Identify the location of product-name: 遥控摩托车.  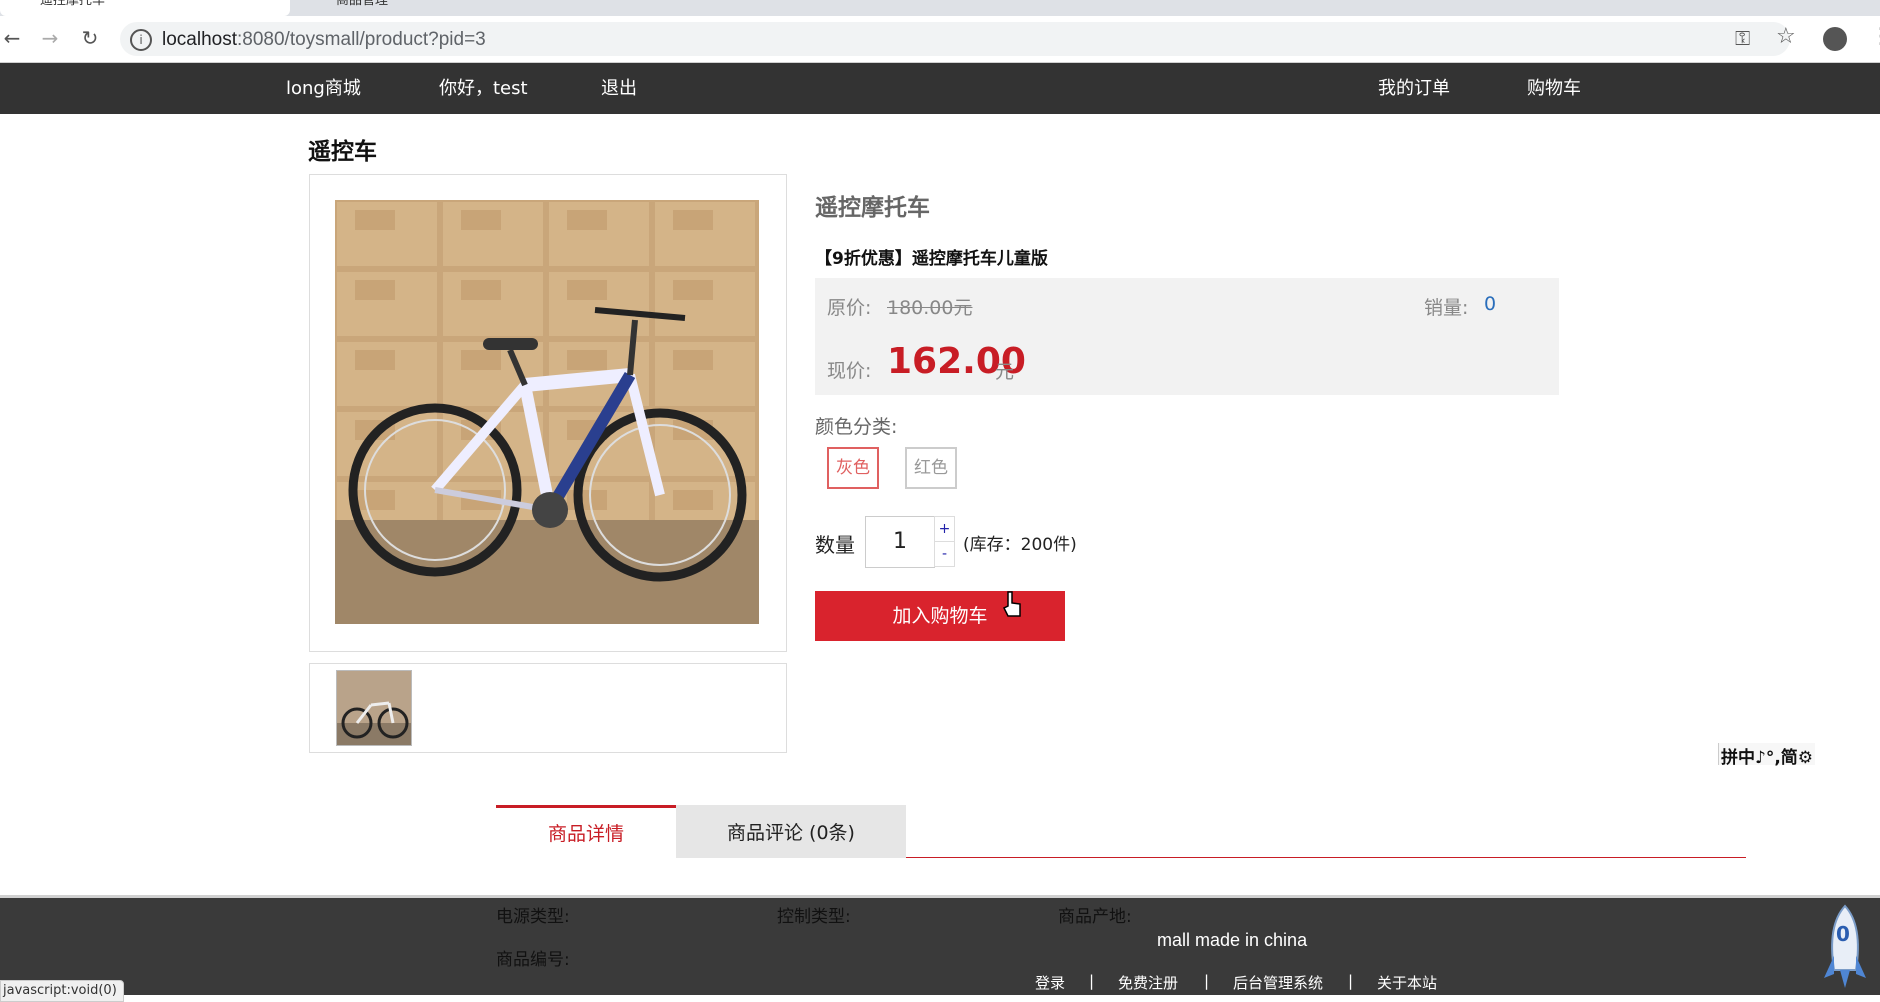
(872, 208).